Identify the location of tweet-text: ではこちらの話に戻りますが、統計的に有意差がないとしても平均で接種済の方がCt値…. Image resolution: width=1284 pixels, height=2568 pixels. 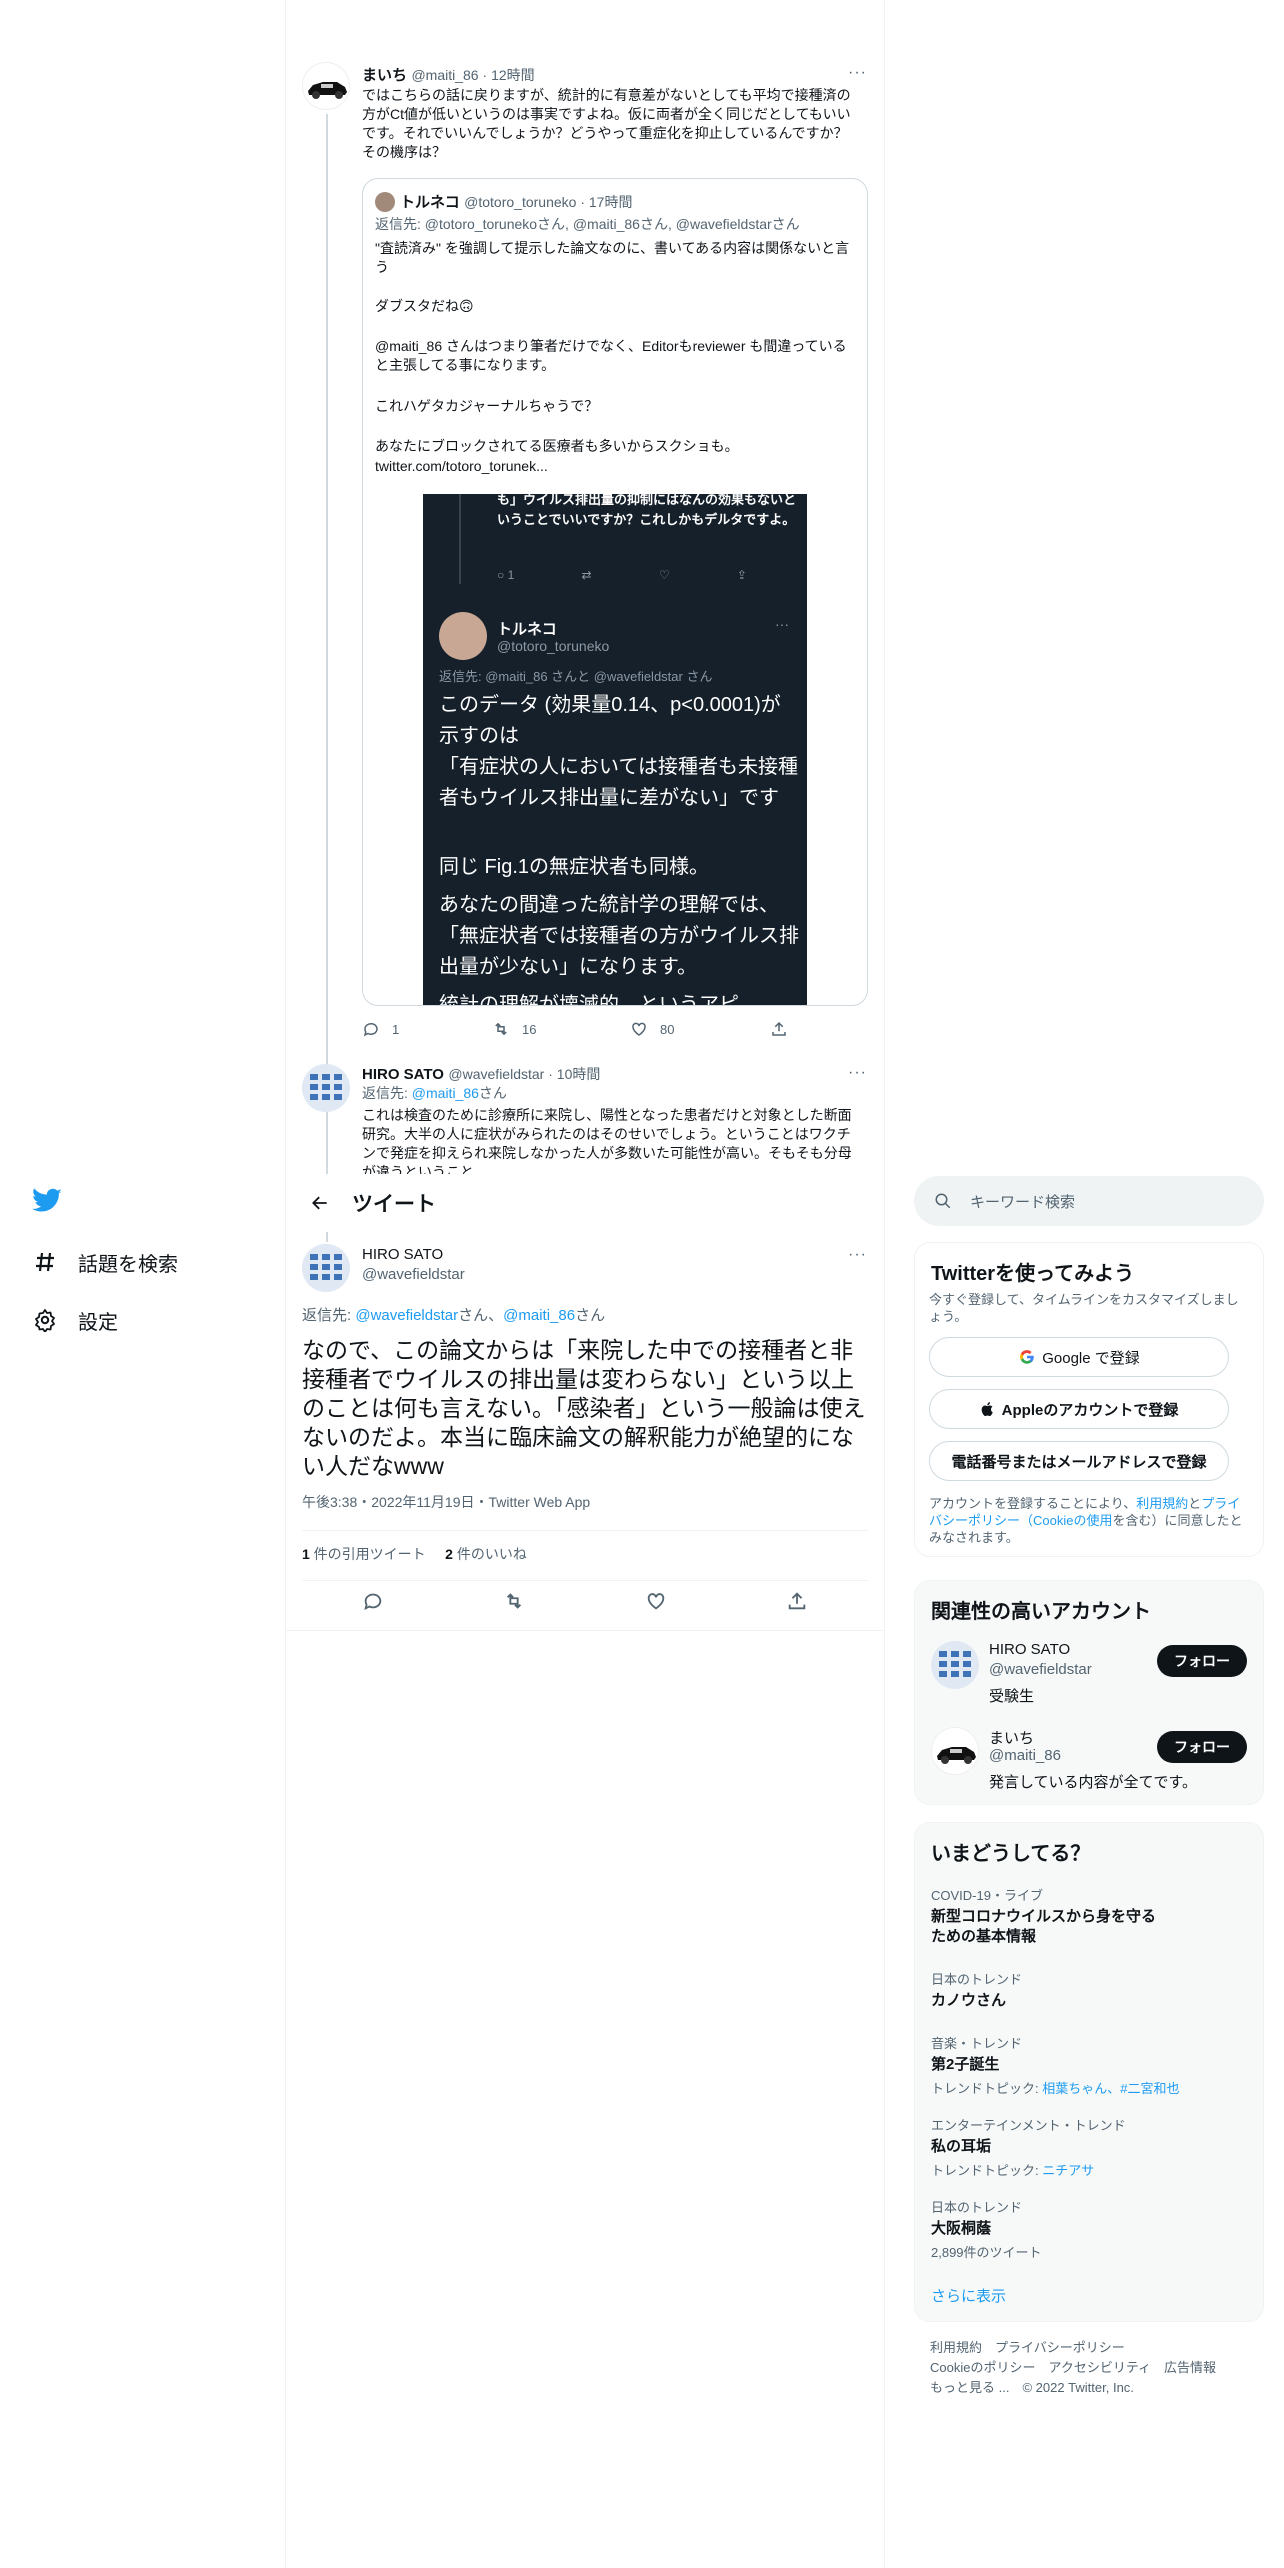
(606, 123).